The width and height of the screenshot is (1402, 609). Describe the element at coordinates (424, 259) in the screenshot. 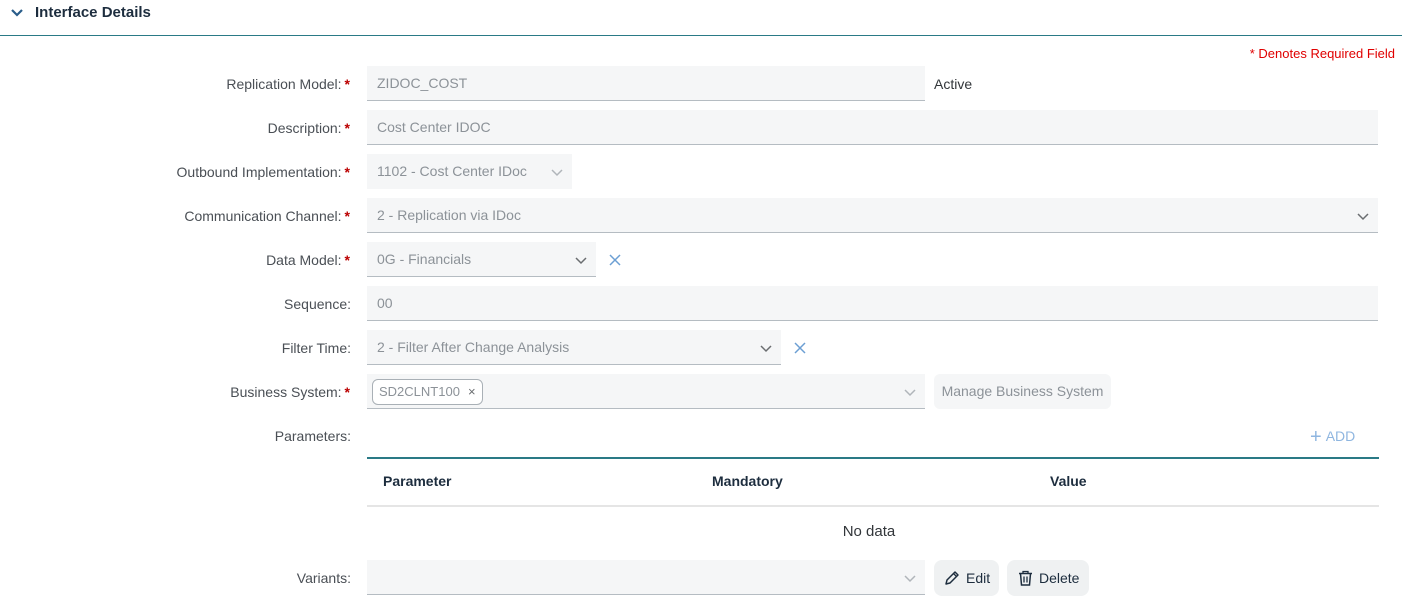

I see `data-model-value: 0G - Financials` at that location.